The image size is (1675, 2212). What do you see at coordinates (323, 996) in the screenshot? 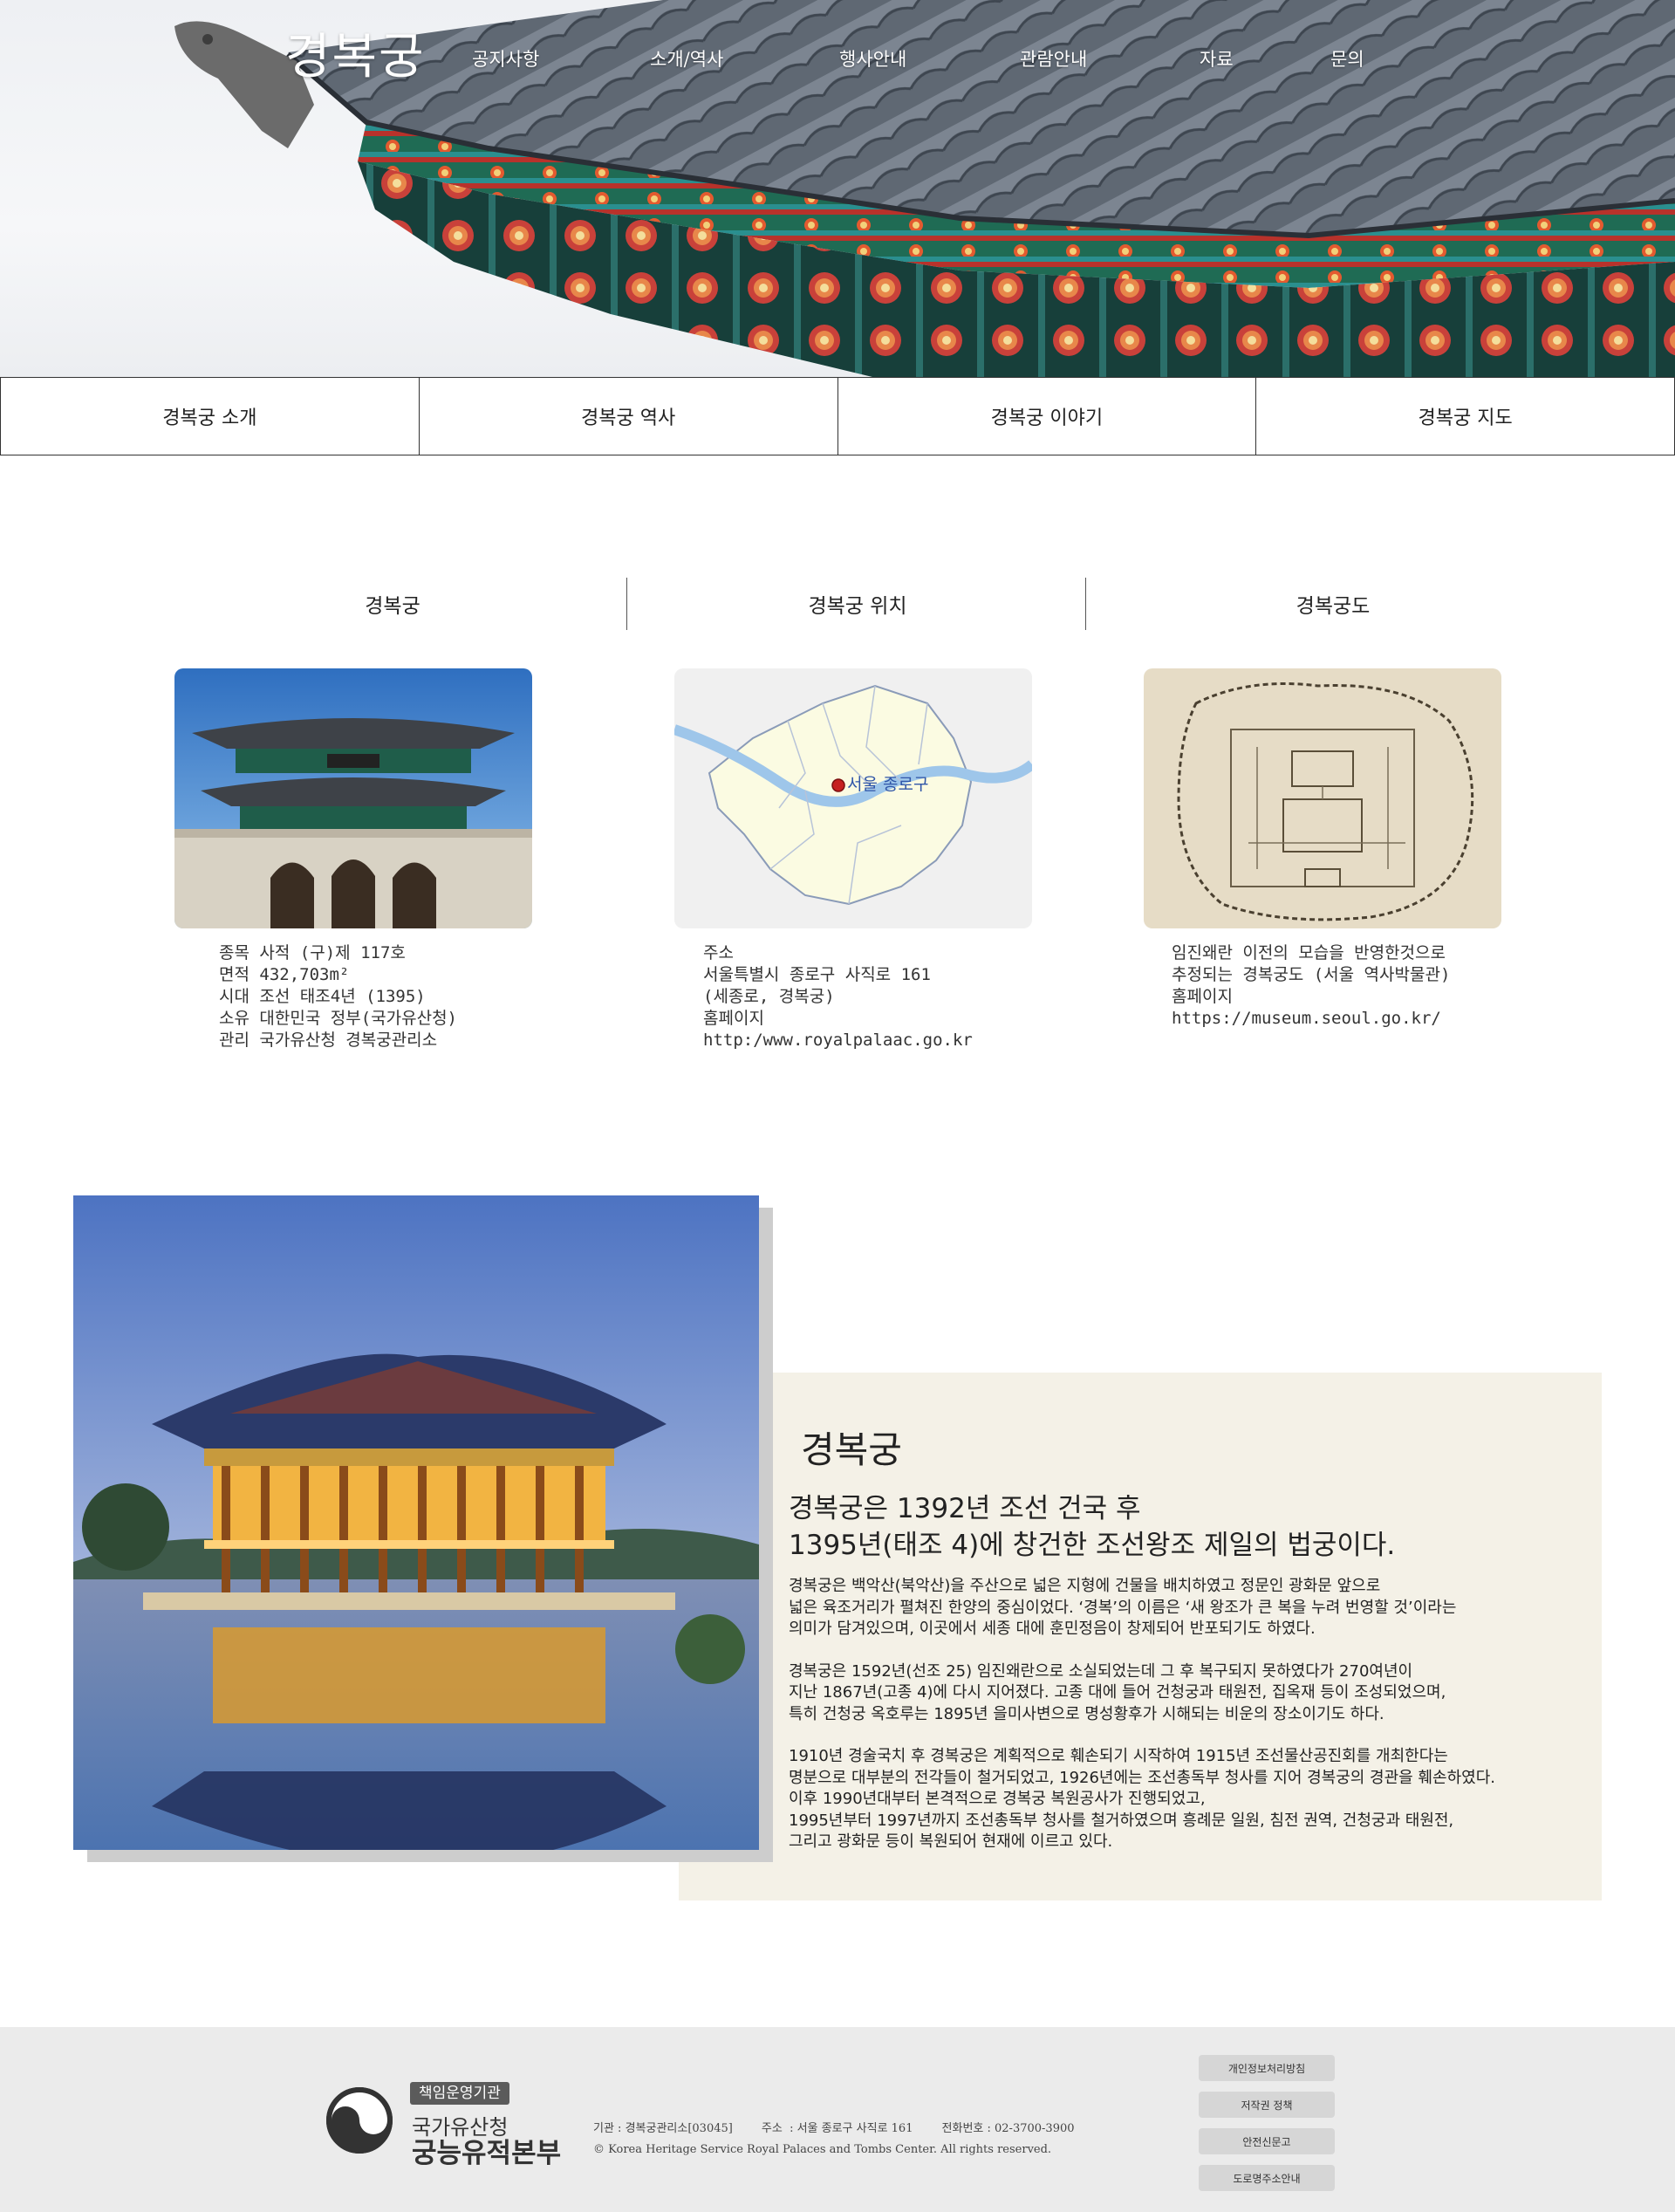
I see `fact-line: 시대 조선 태조4년 (1395)` at bounding box center [323, 996].